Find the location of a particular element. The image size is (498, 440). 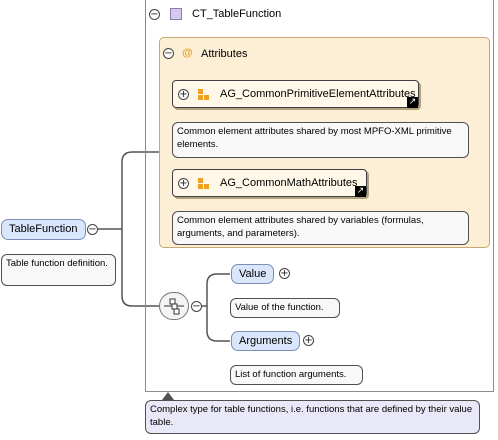

expand-value-icon: + is located at coordinates (284, 273).